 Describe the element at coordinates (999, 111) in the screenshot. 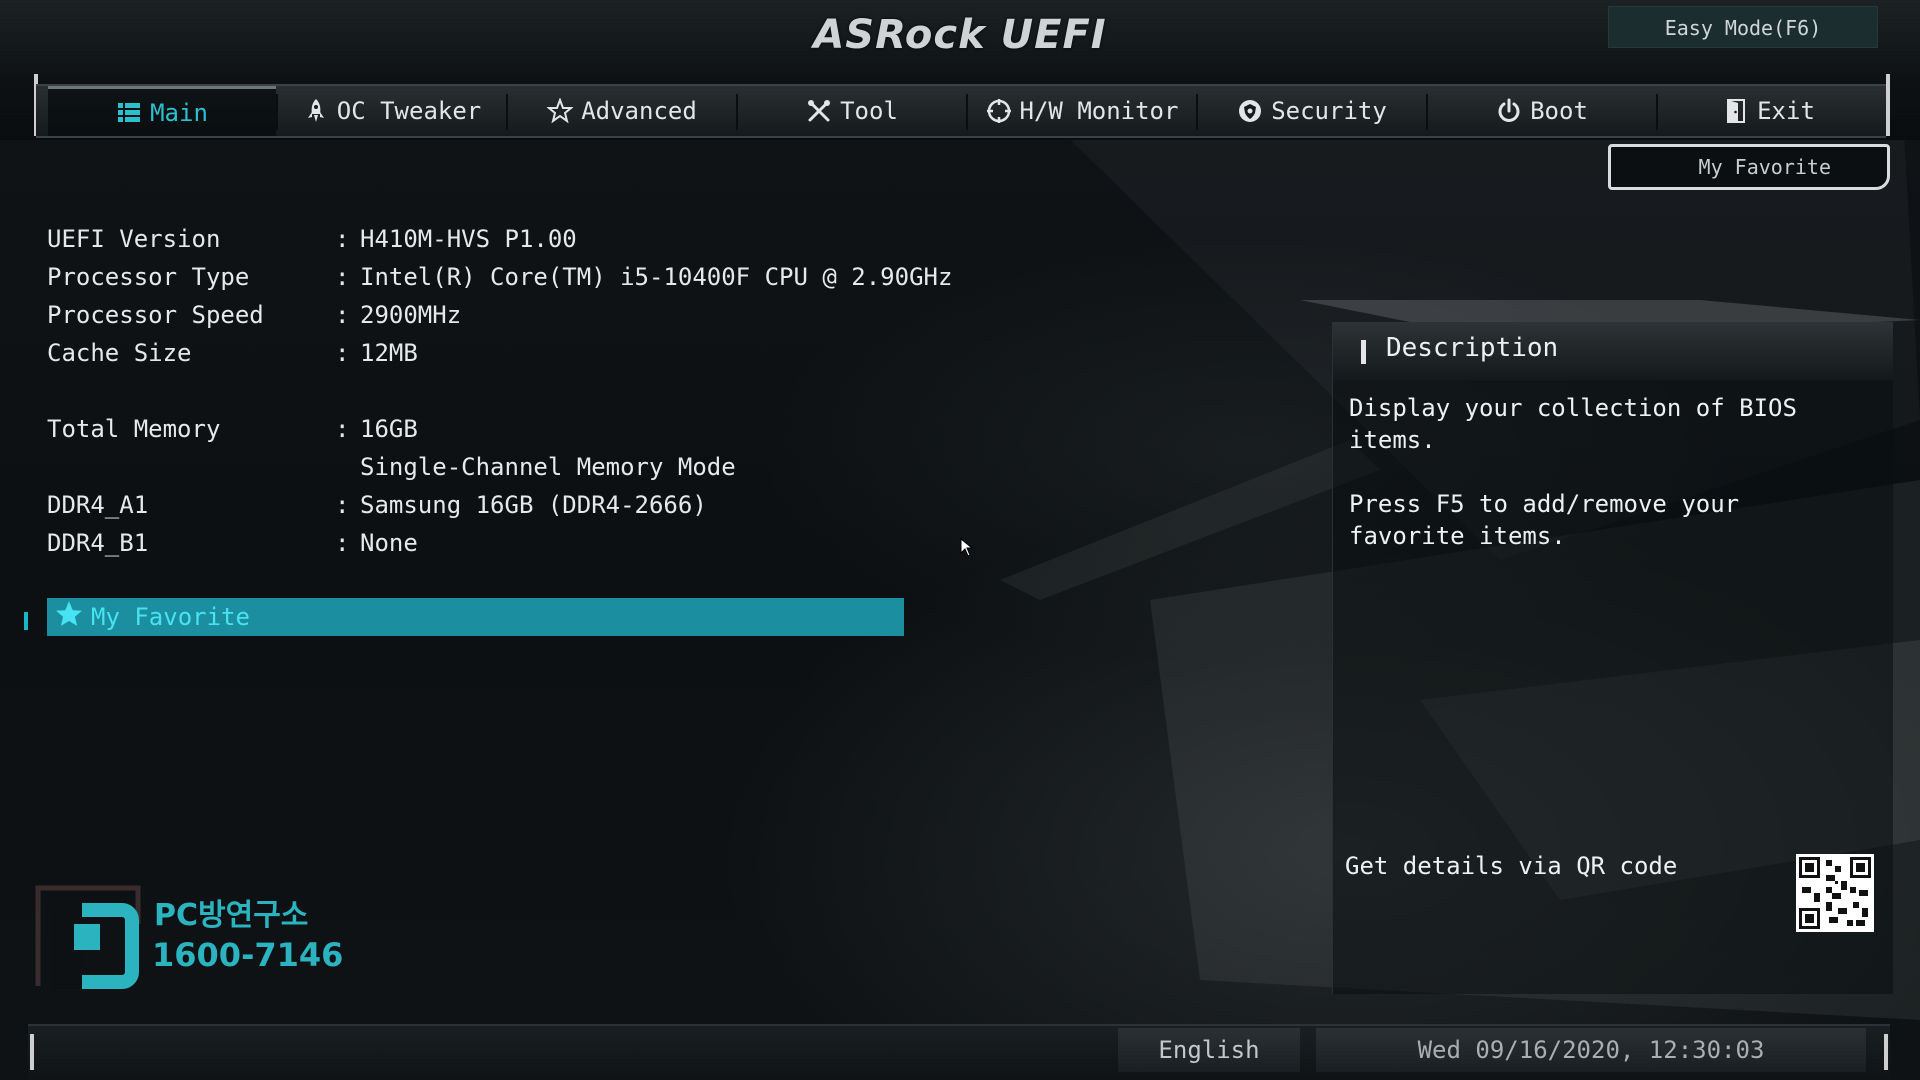

I see `crosshair-icon` at that location.